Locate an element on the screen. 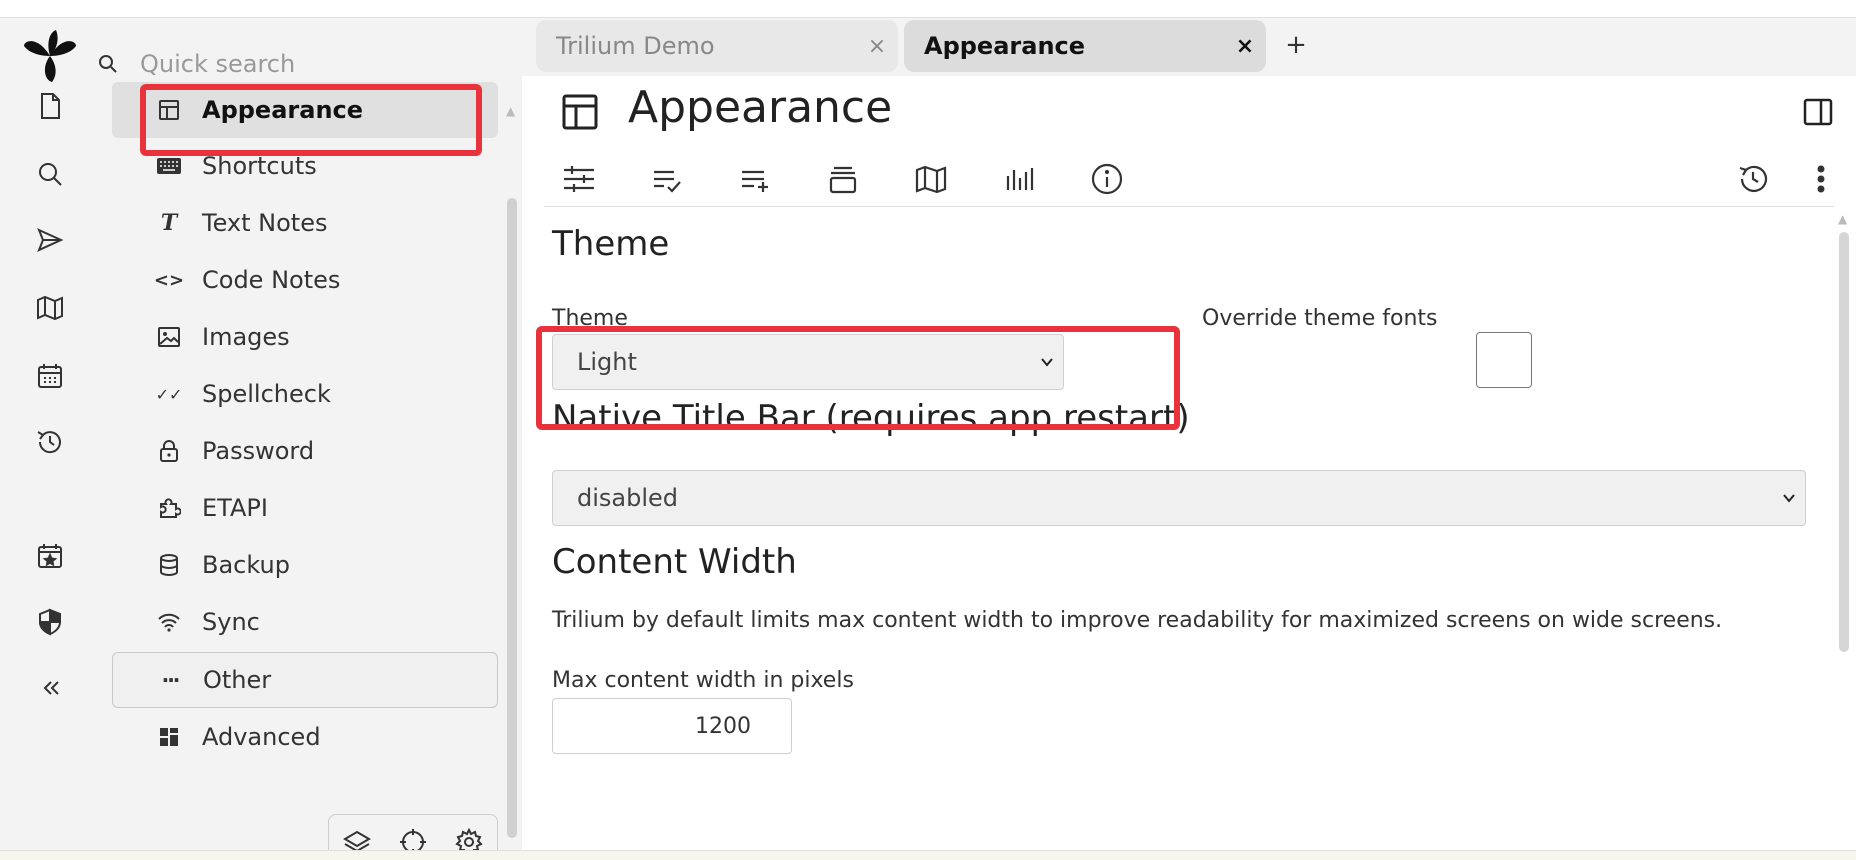 The width and height of the screenshot is (1856, 860). tree-item-shortcuts: Shortcuts is located at coordinates (305, 166).